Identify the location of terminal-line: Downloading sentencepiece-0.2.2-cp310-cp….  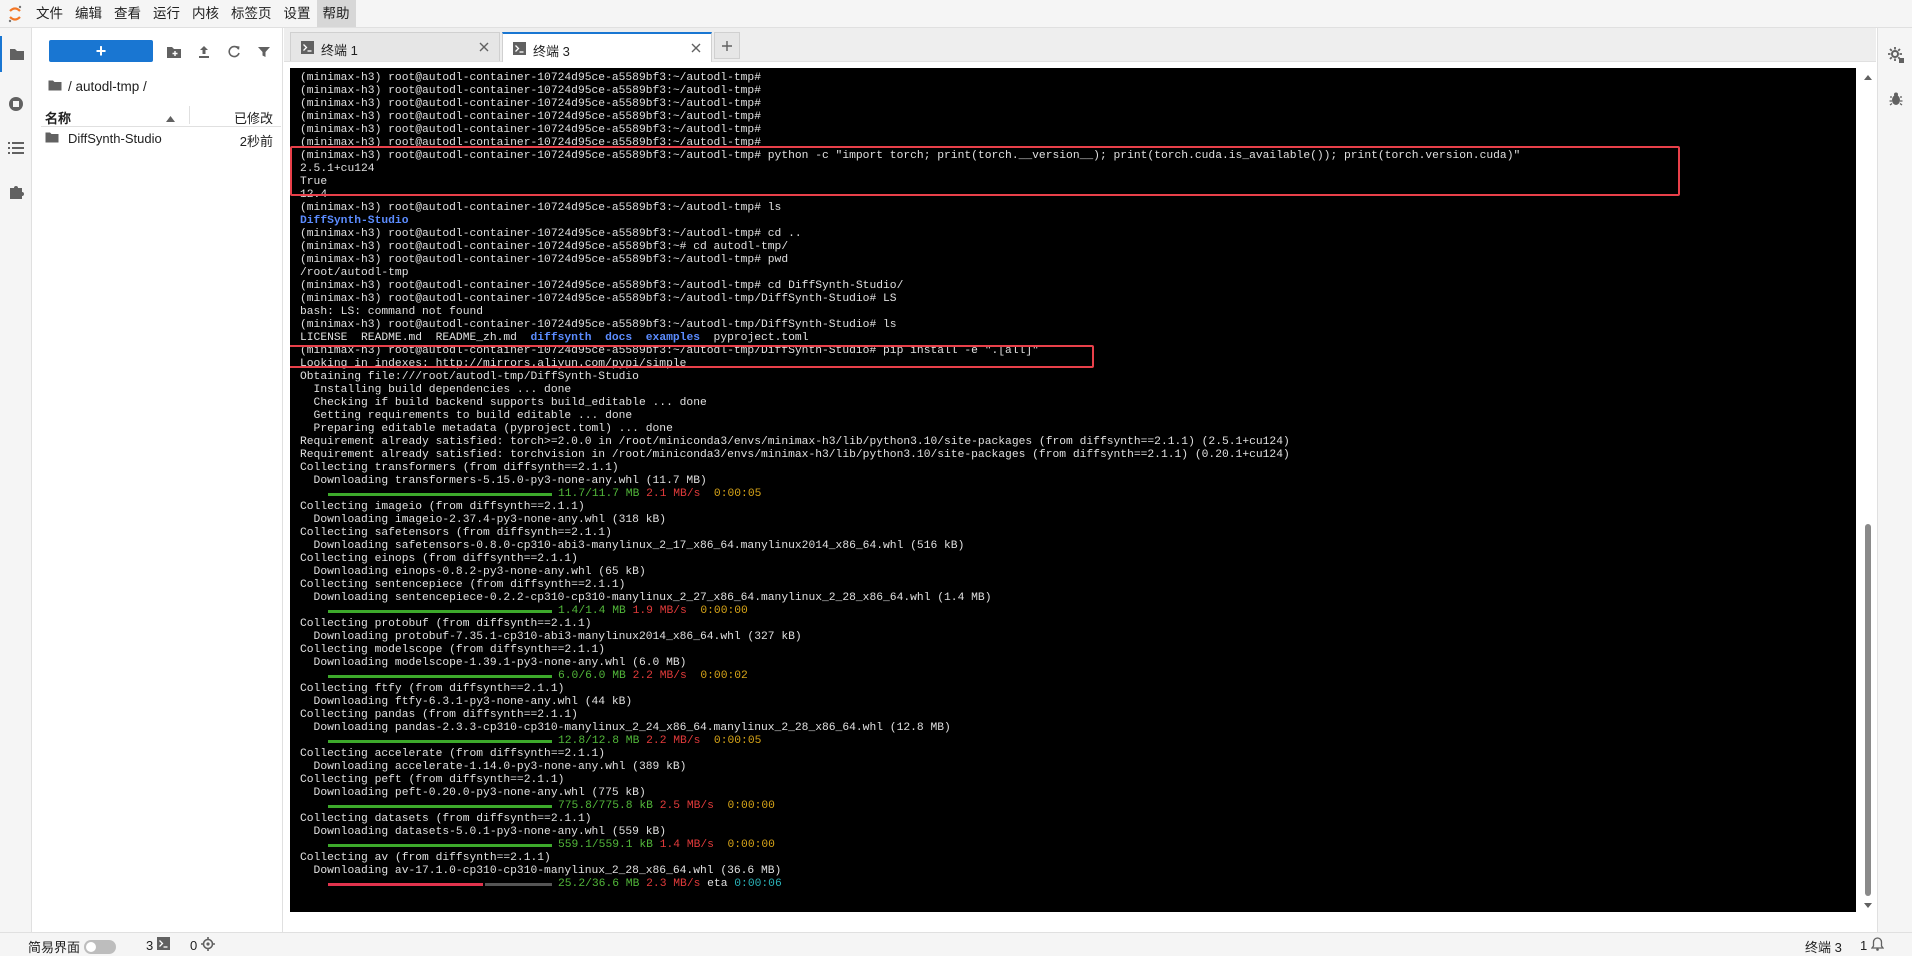
(646, 598).